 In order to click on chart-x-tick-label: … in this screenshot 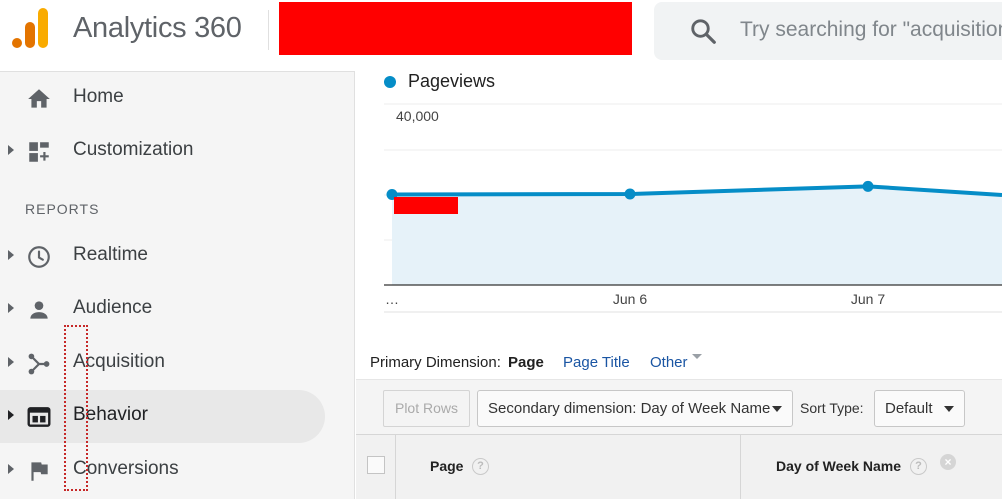, I will do `click(392, 299)`.